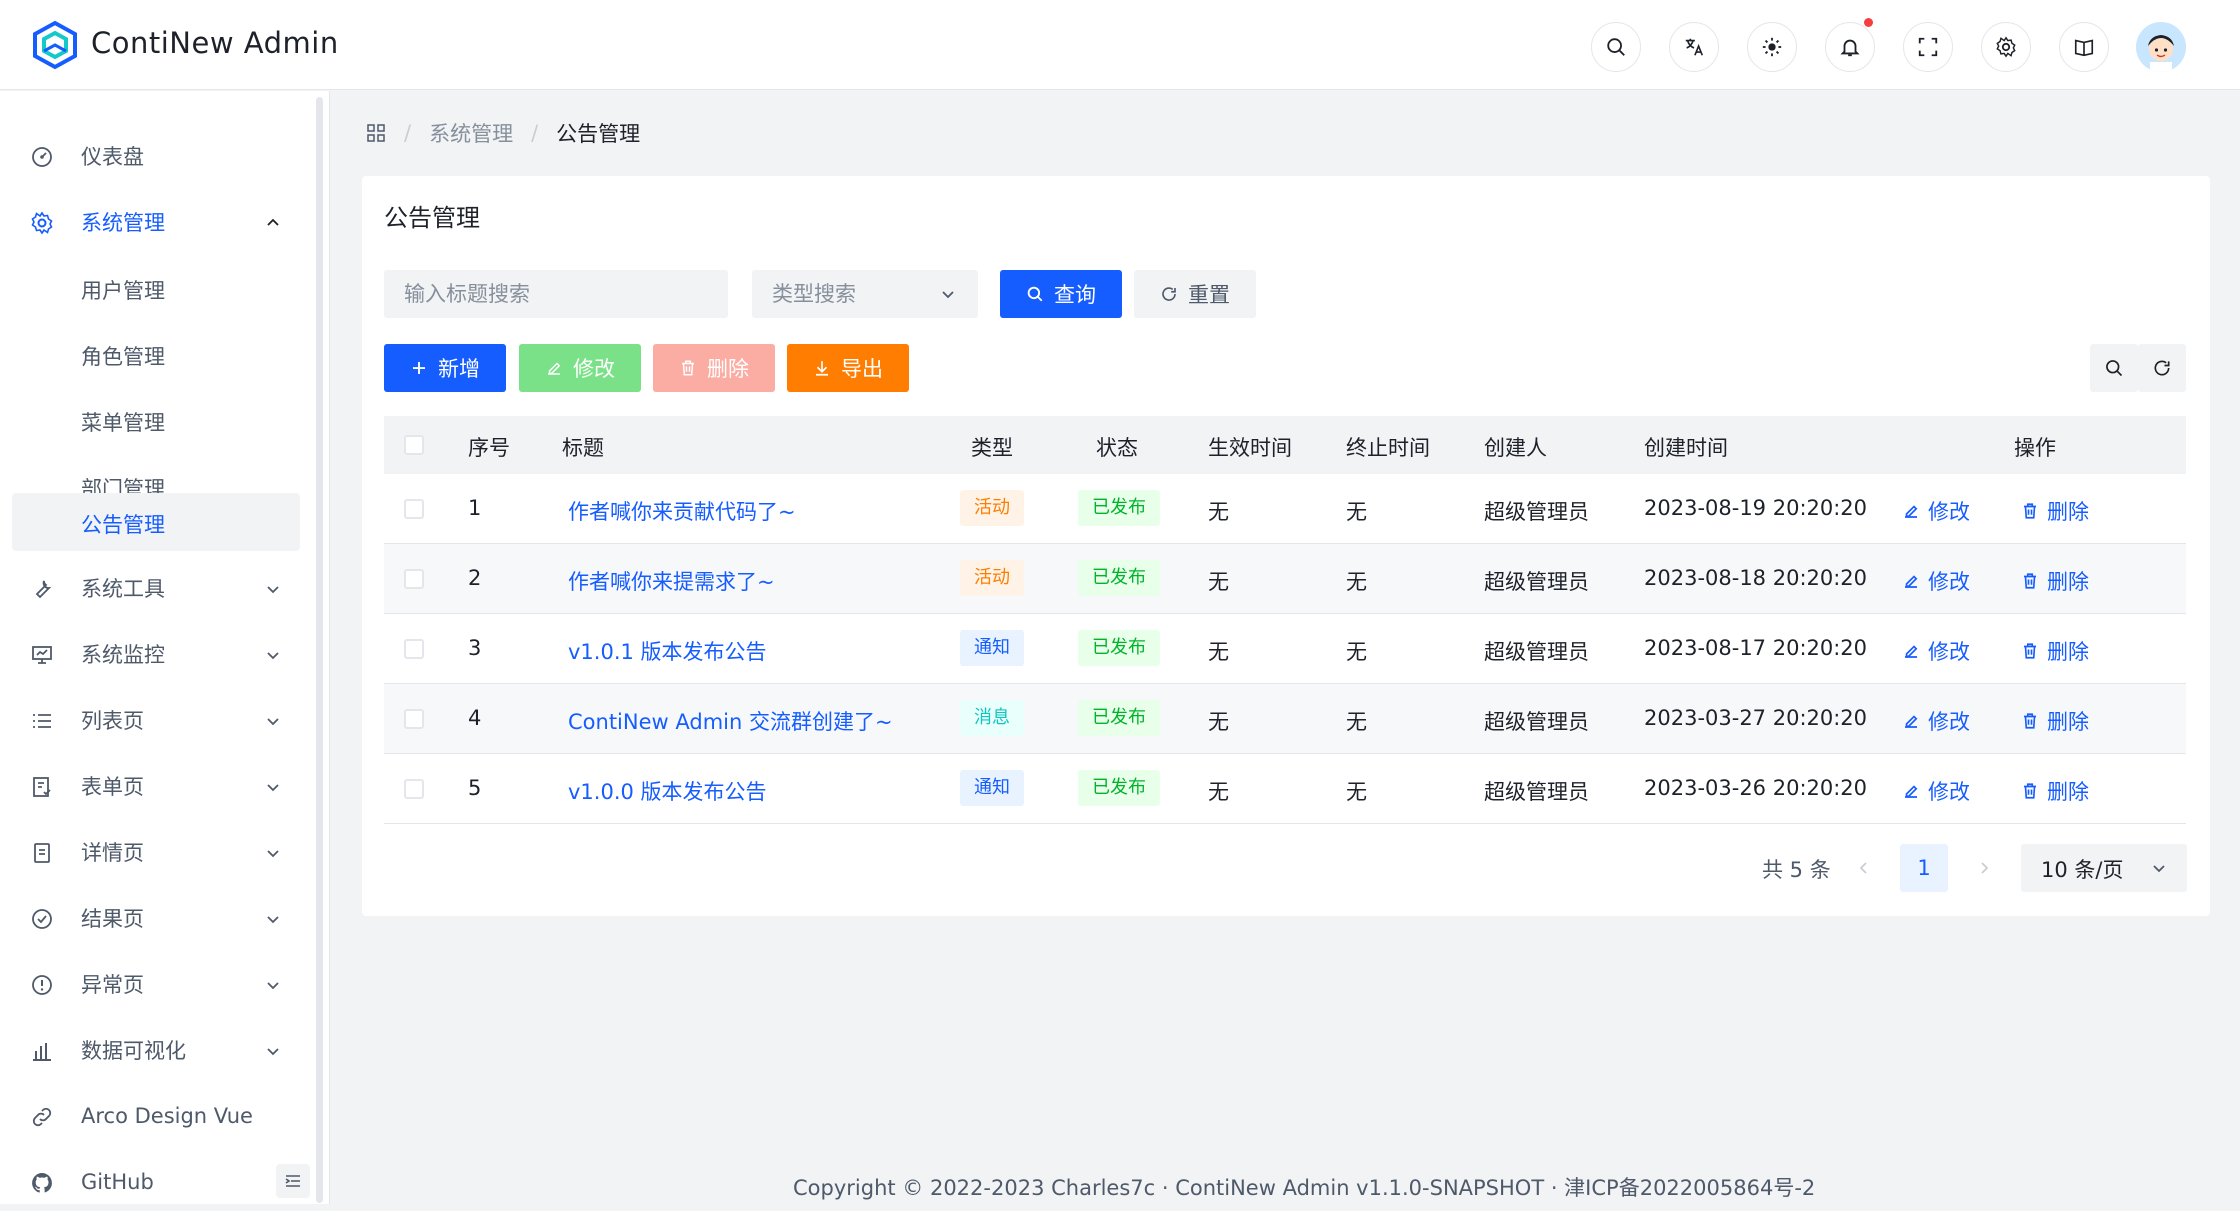 The image size is (2240, 1211). What do you see at coordinates (1061, 294) in the screenshot?
I see `query-button: 查询` at bounding box center [1061, 294].